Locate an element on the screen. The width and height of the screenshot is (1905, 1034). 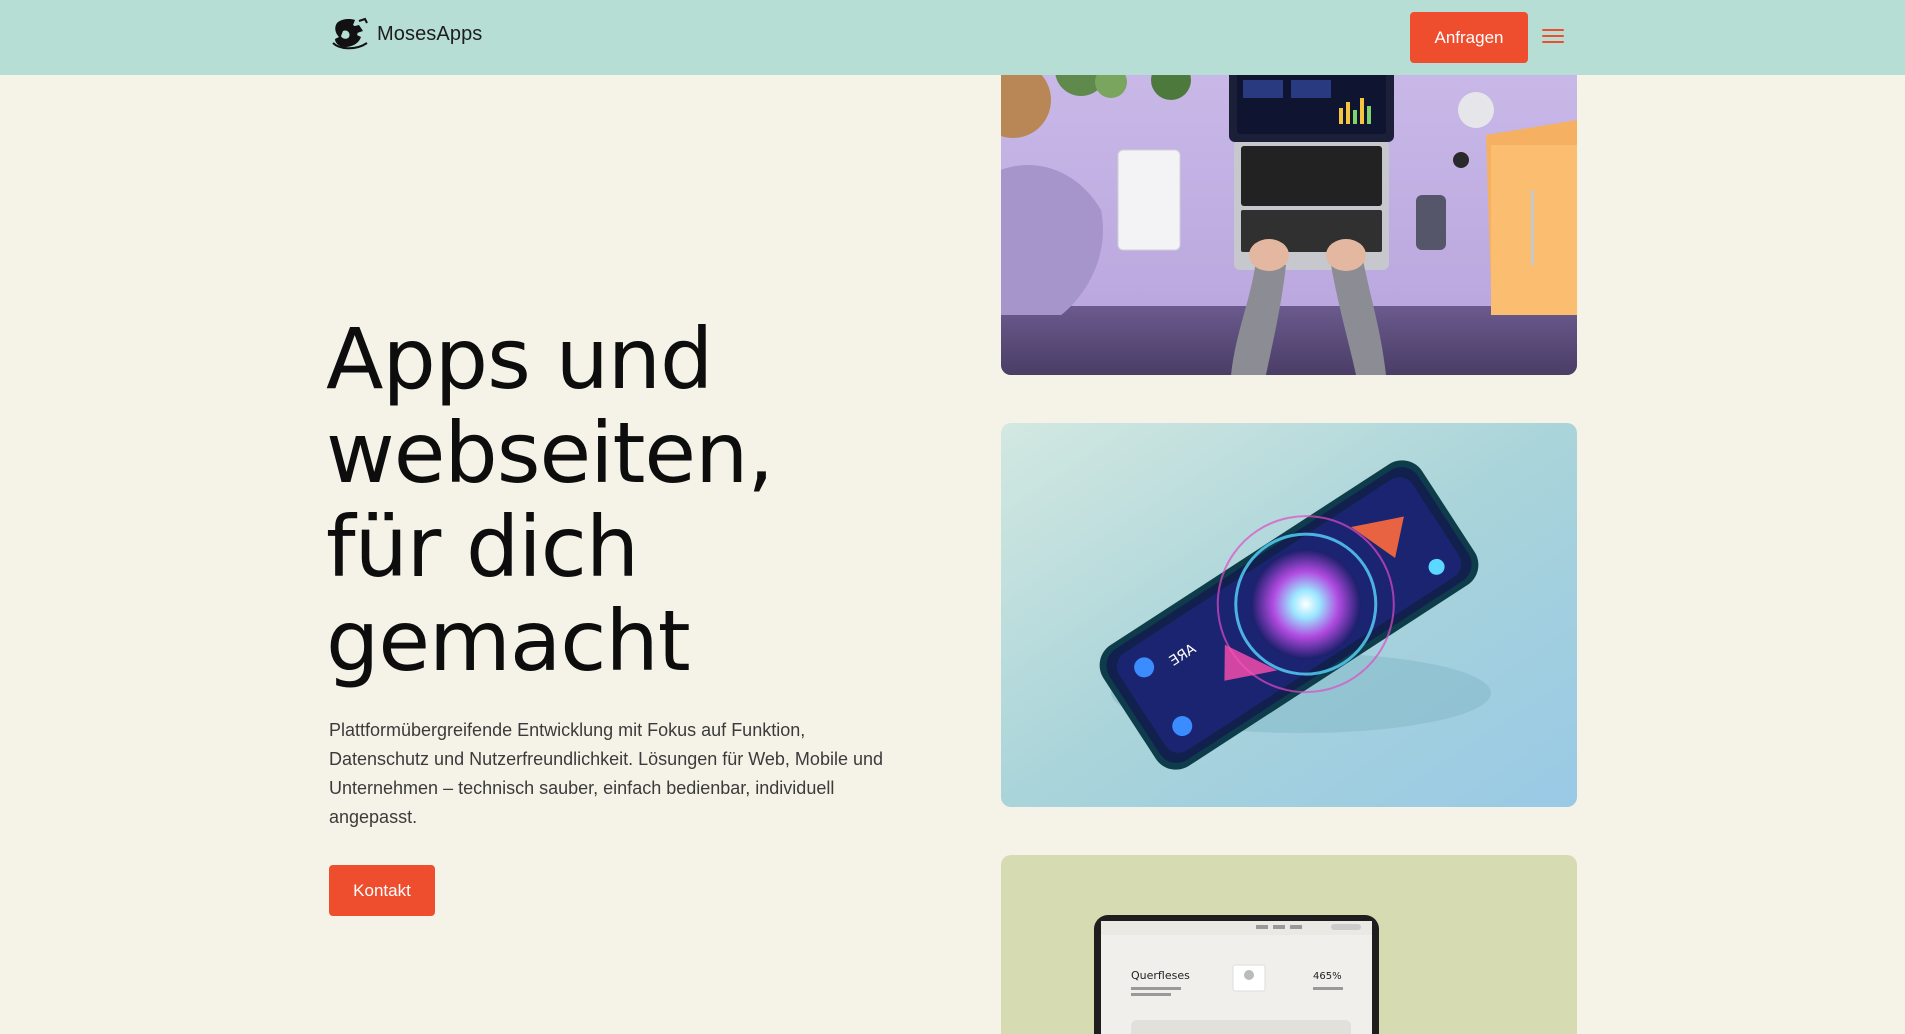
dashboard-laptop-illustration: Querfleses 465% is located at coordinates (1289, 944).